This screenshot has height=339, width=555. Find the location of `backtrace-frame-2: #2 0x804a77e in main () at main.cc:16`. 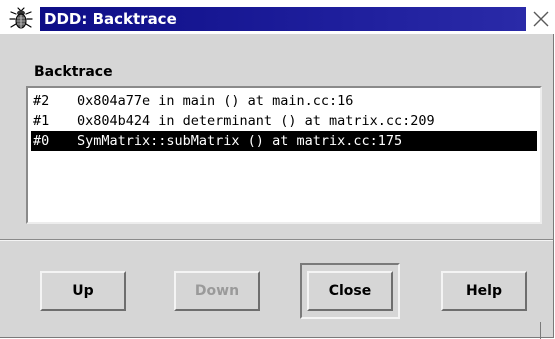

backtrace-frame-2: #2 0x804a77e in main () at main.cc:16 is located at coordinates (284, 101).